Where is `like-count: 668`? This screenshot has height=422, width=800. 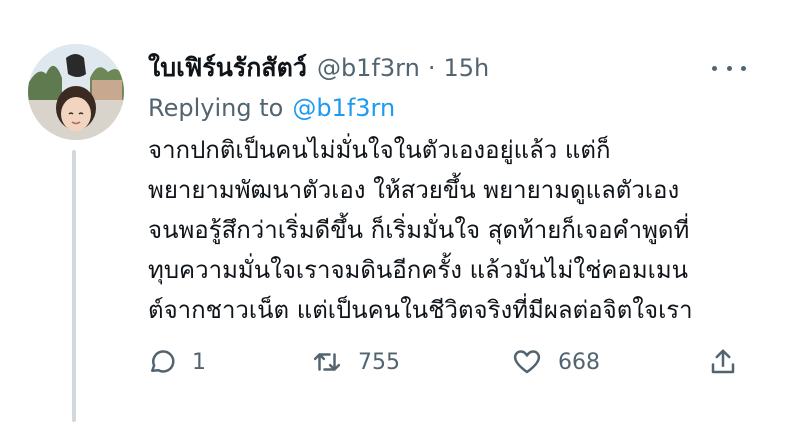
like-count: 668 is located at coordinates (579, 362).